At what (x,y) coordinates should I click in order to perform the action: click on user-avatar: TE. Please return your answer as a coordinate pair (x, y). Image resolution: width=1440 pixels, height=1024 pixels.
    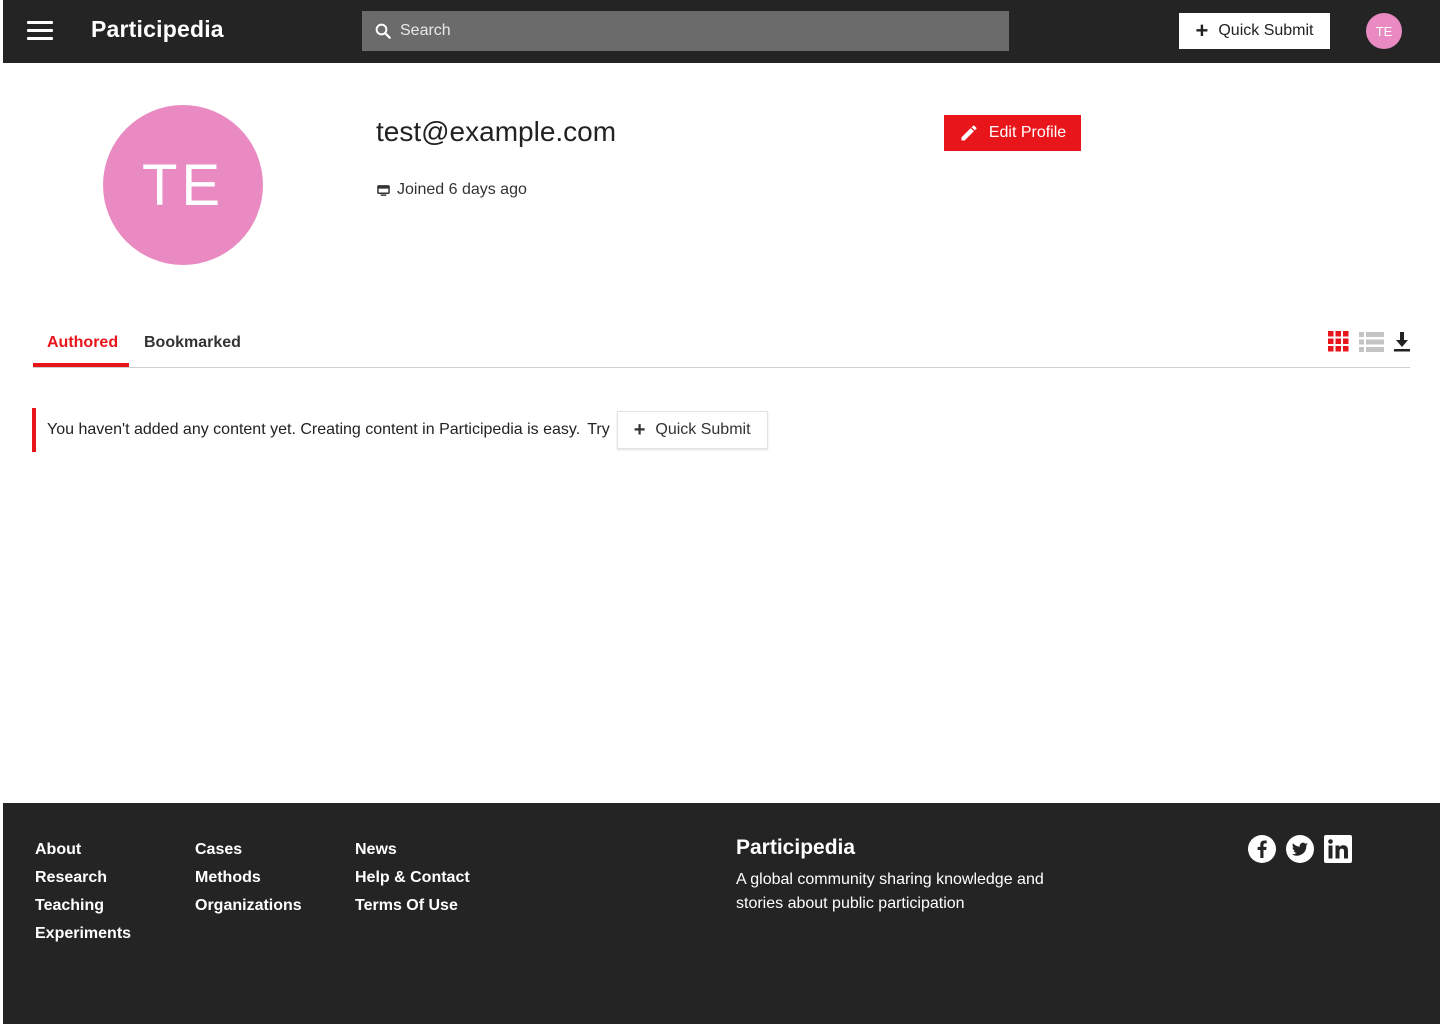
    Looking at the image, I should click on (1384, 31).